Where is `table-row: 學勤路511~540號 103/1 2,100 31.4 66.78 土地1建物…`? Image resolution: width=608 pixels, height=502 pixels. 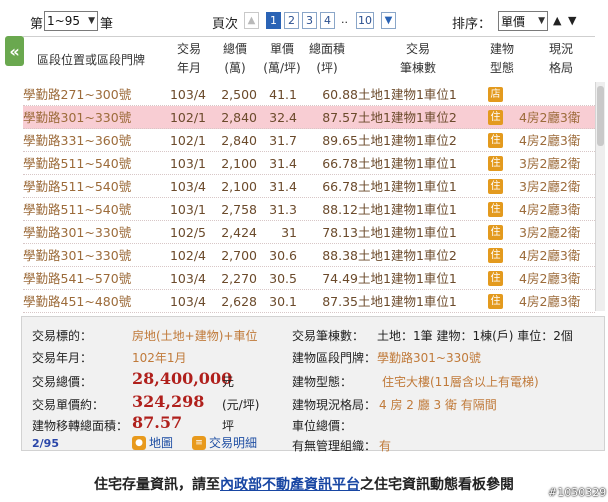 table-row: 學勤路511~540號 103/1 2,100 31.4 66.78 土地1建物… is located at coordinates (309, 163).